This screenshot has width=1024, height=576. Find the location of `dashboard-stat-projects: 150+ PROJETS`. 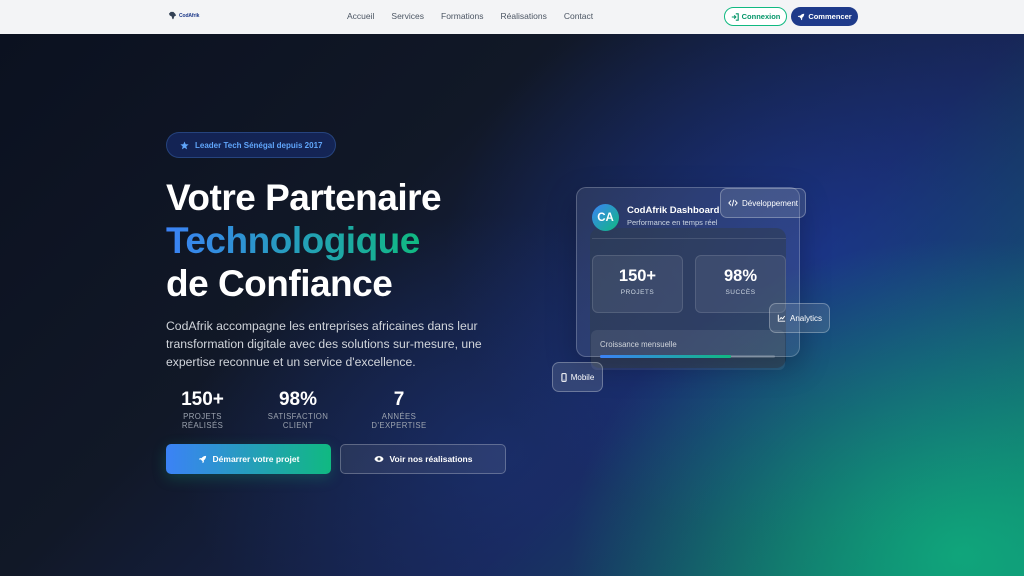

dashboard-stat-projects: 150+ PROJETS is located at coordinates (637, 284).